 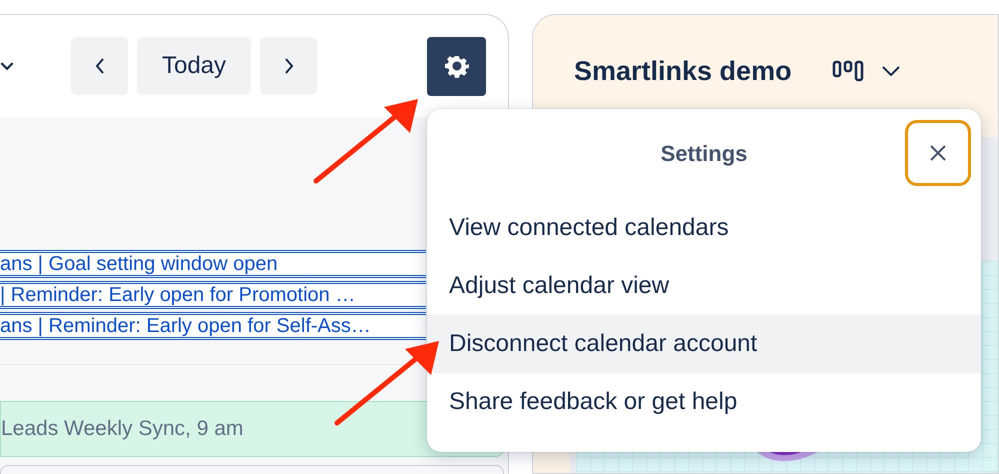 What do you see at coordinates (704, 154) in the screenshot?
I see `popup-title: Settings` at bounding box center [704, 154].